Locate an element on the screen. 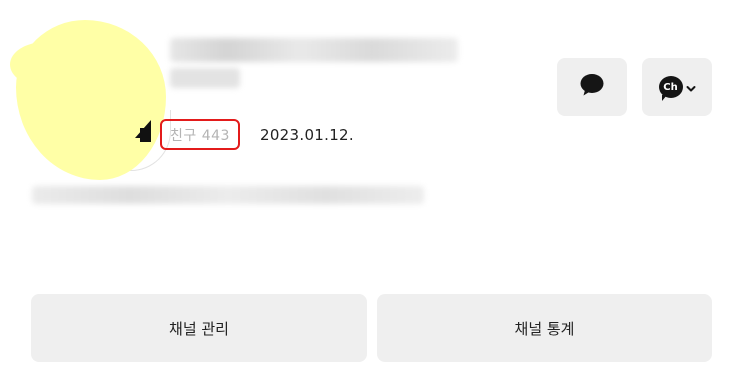 This screenshot has height=382, width=743. friends-count-highlight: 친구 443 is located at coordinates (200, 134).